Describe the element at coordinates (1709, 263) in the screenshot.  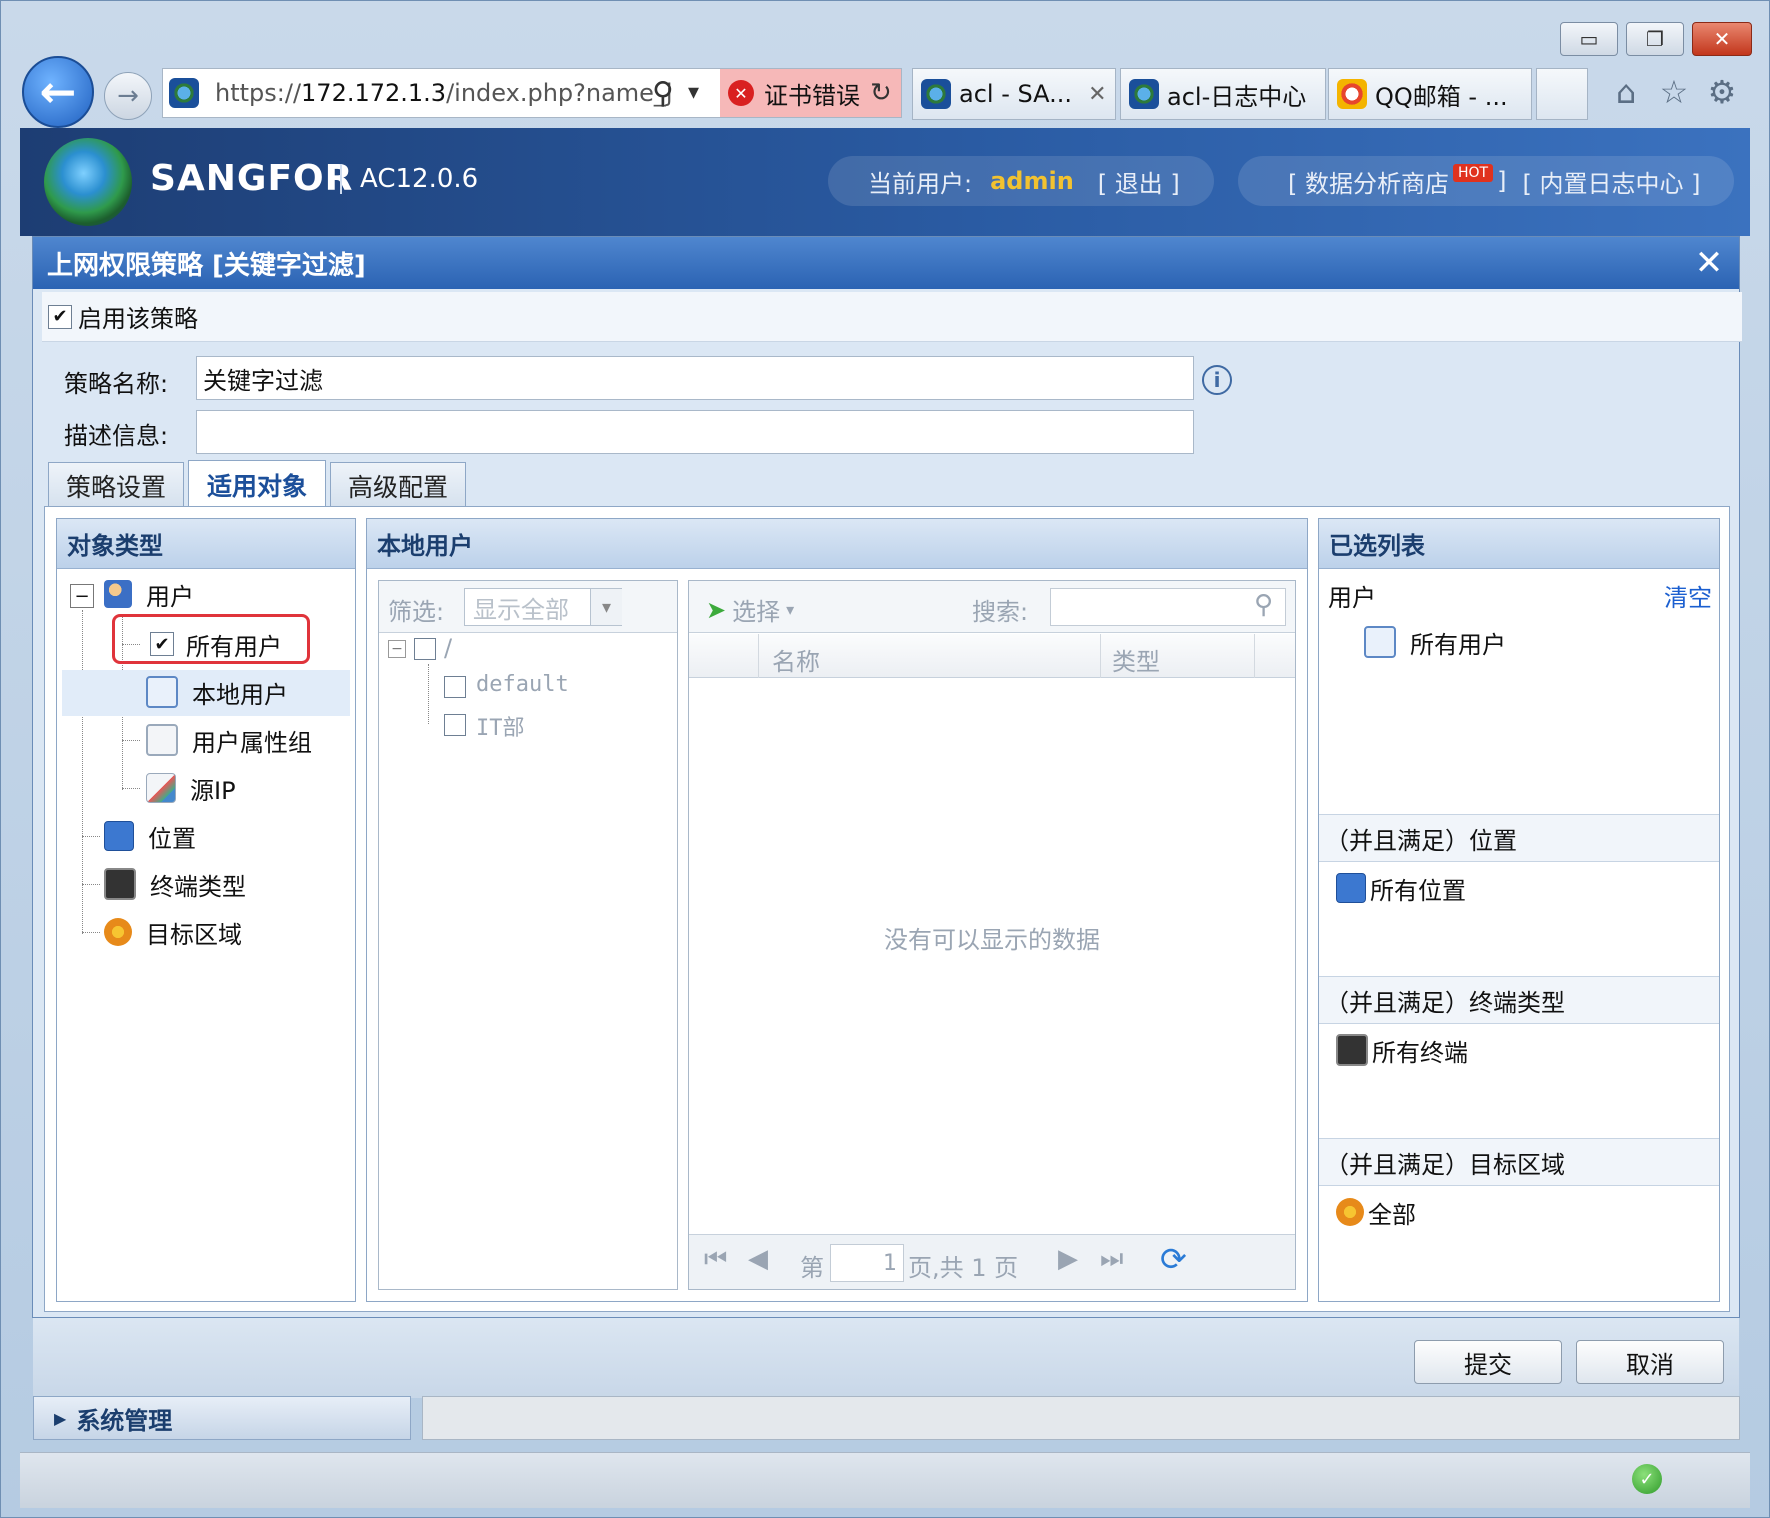
I see `dialog-close-icon: ✕` at that location.